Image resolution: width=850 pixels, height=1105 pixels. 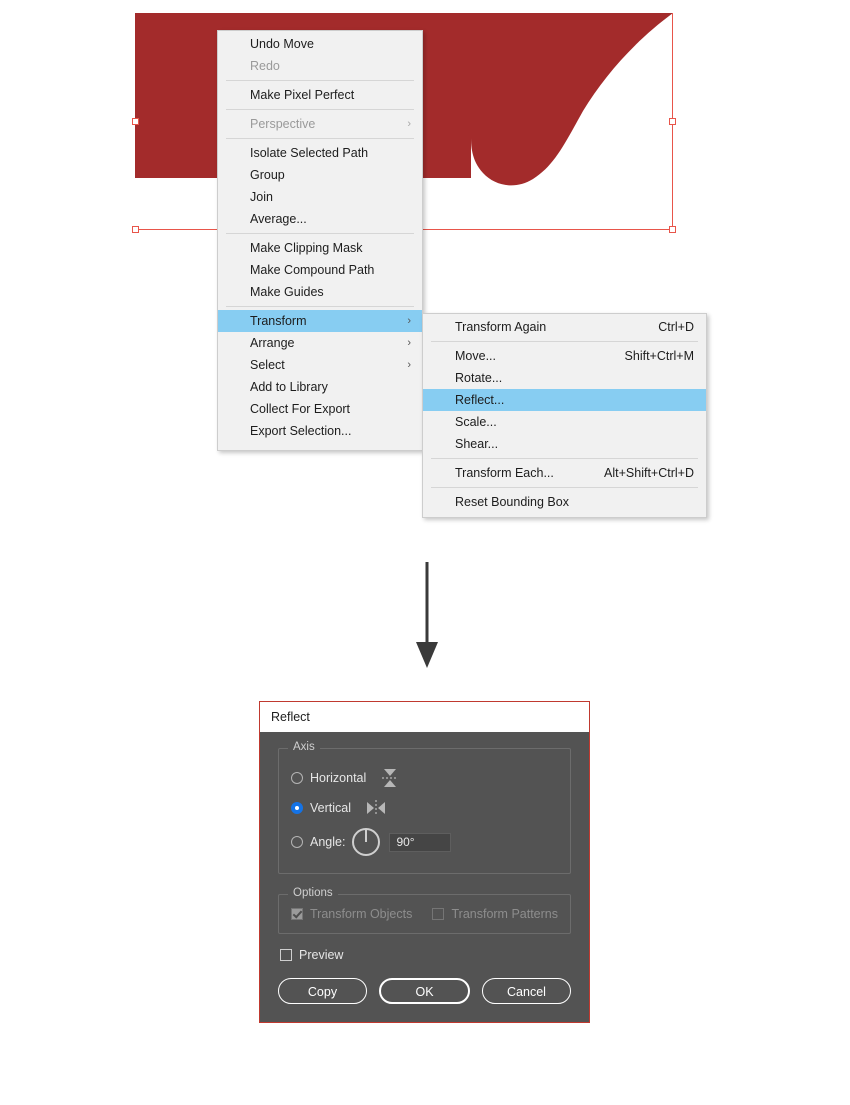 What do you see at coordinates (424, 717) in the screenshot?
I see `dialog-title: Reflect` at bounding box center [424, 717].